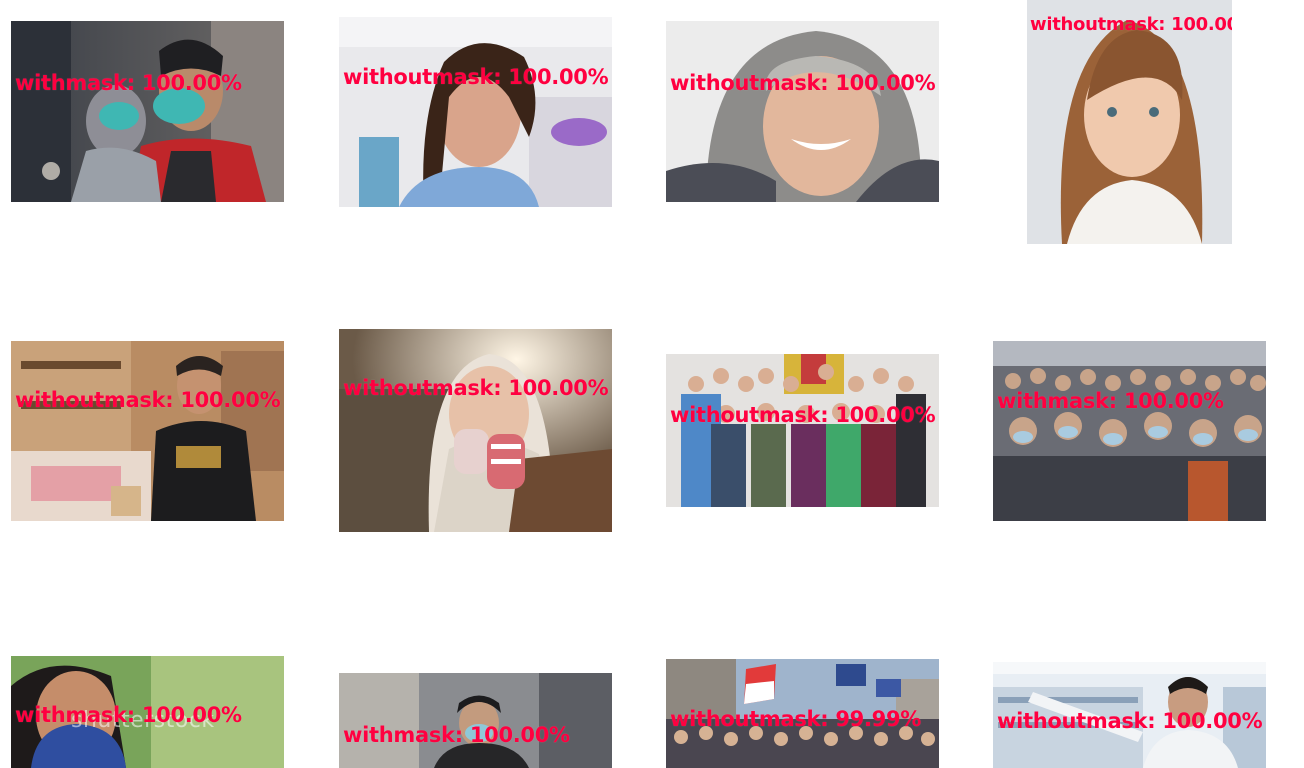 This screenshot has height=768, width=1304. I want to click on result-image-3: withoutmask: 100.00%, so click(802, 111).